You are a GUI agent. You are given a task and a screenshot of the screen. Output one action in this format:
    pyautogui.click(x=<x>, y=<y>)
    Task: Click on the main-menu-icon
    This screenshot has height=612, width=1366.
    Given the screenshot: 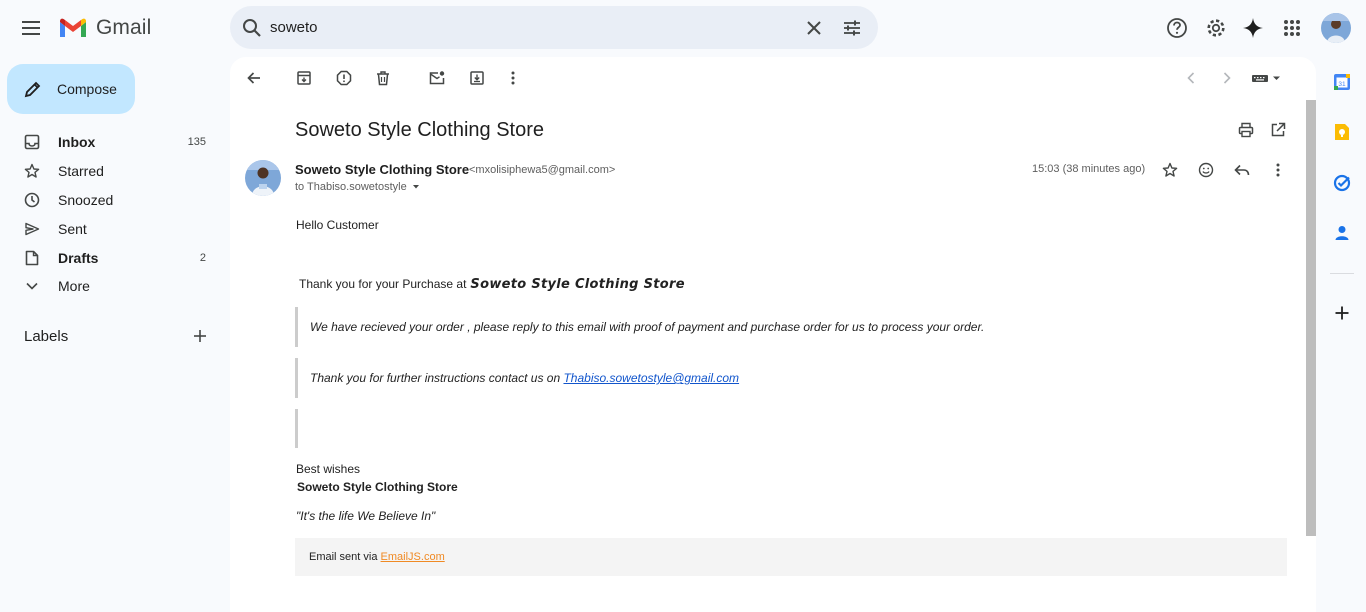 What is the action you would take?
    pyautogui.click(x=32, y=28)
    